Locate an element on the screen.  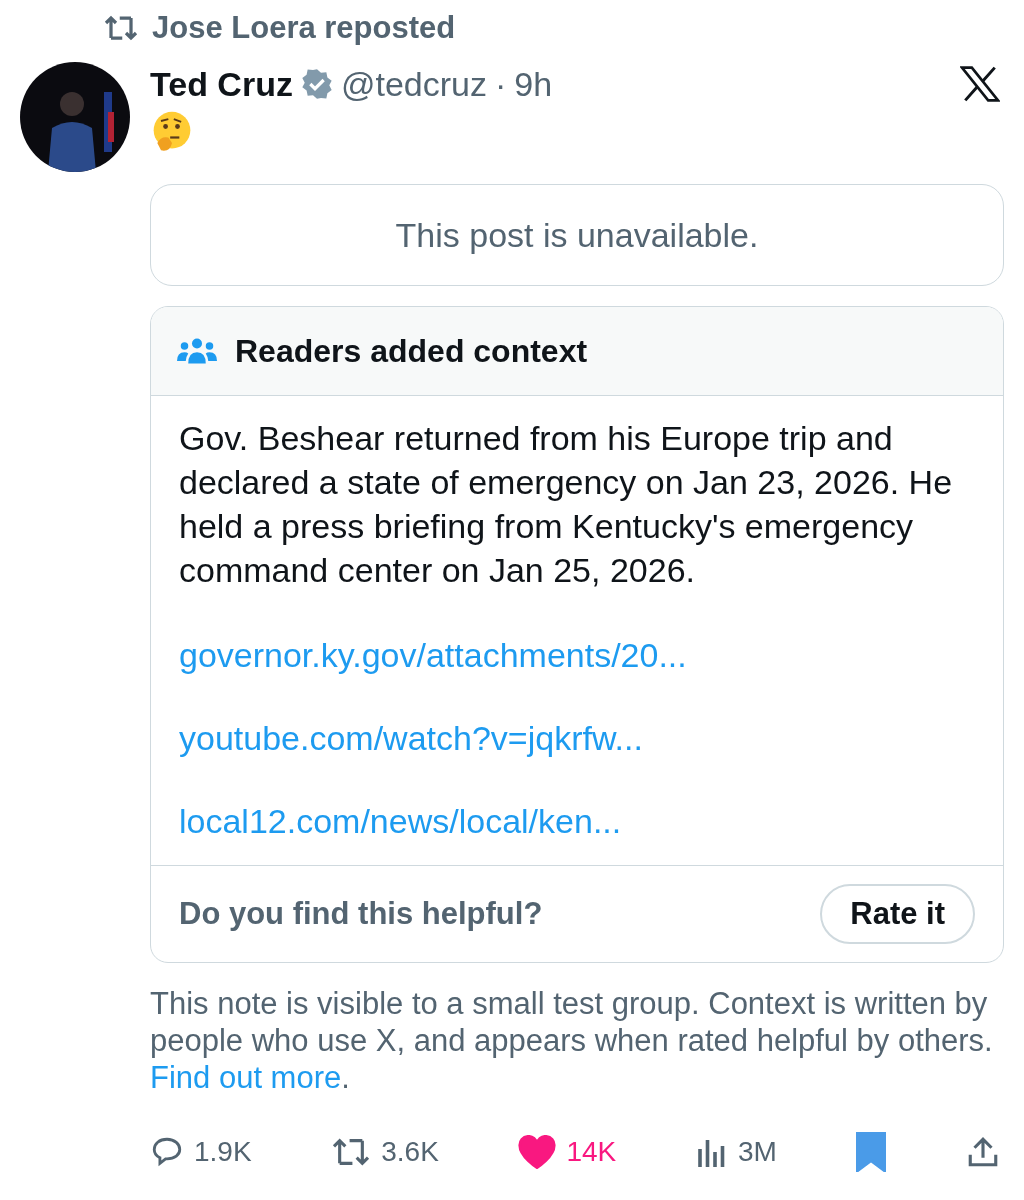
views-button: 3M is located at coordinates (736, 1152).